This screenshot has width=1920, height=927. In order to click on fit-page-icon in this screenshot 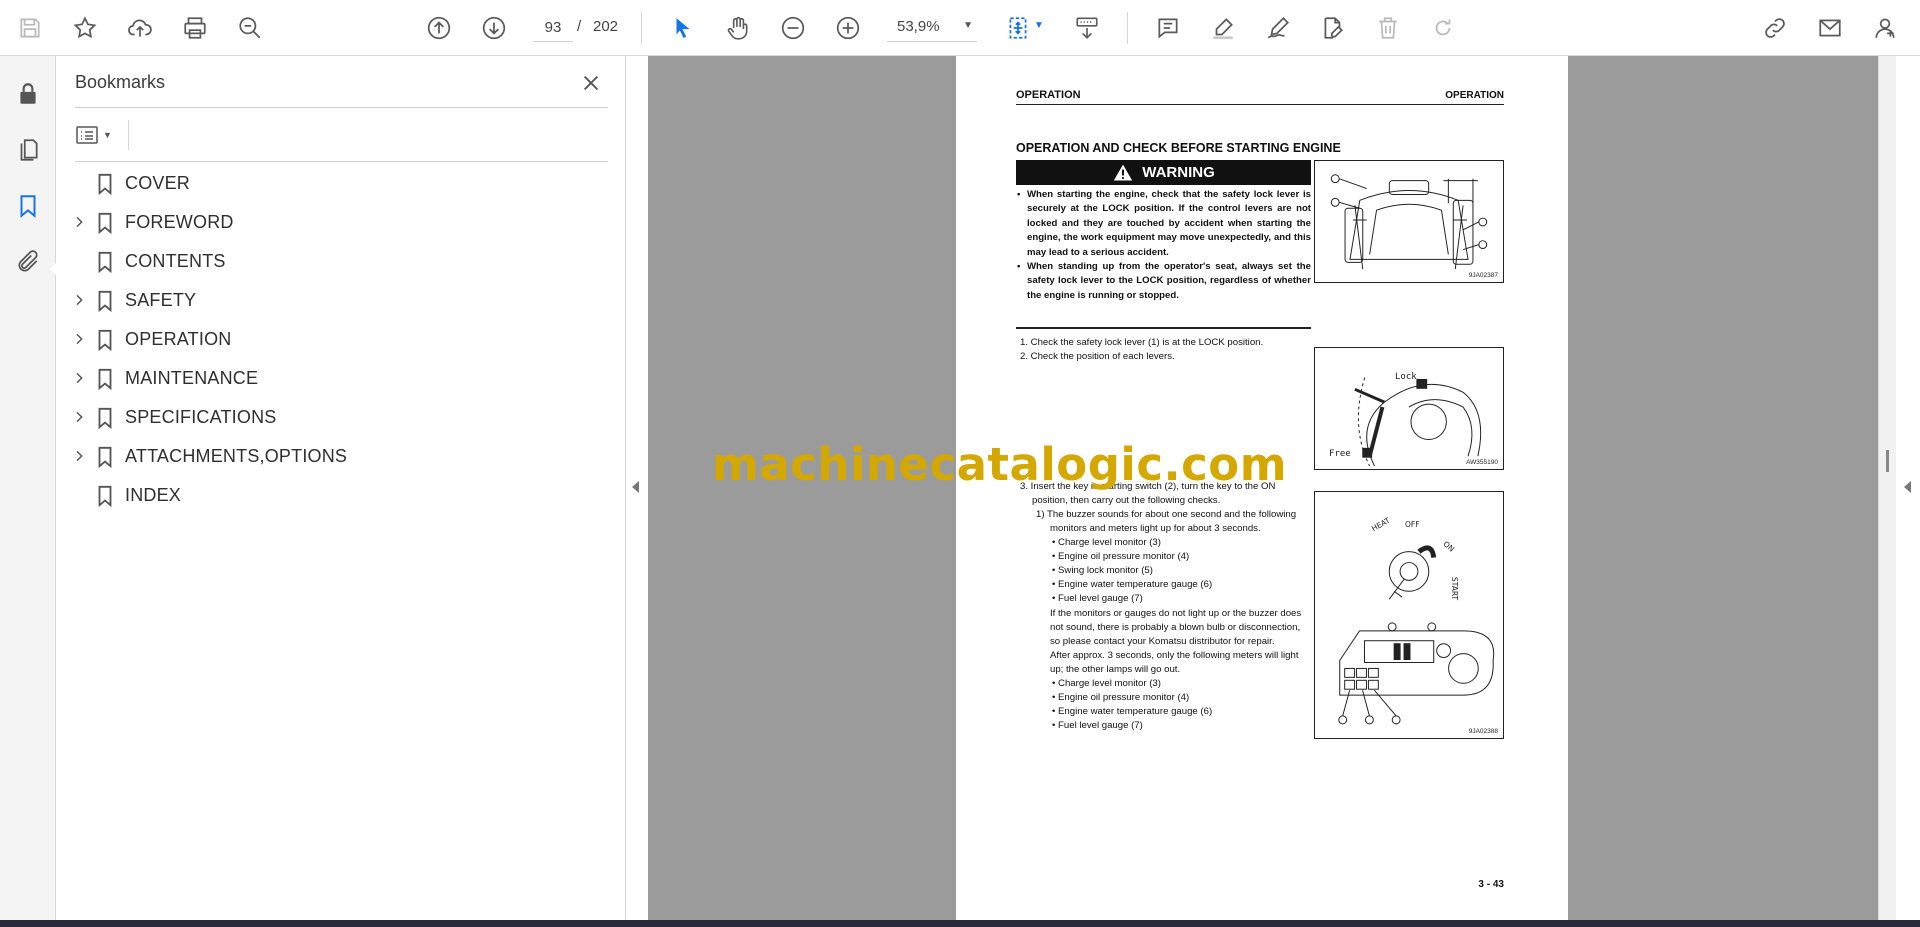, I will do `click(1018, 28)`.